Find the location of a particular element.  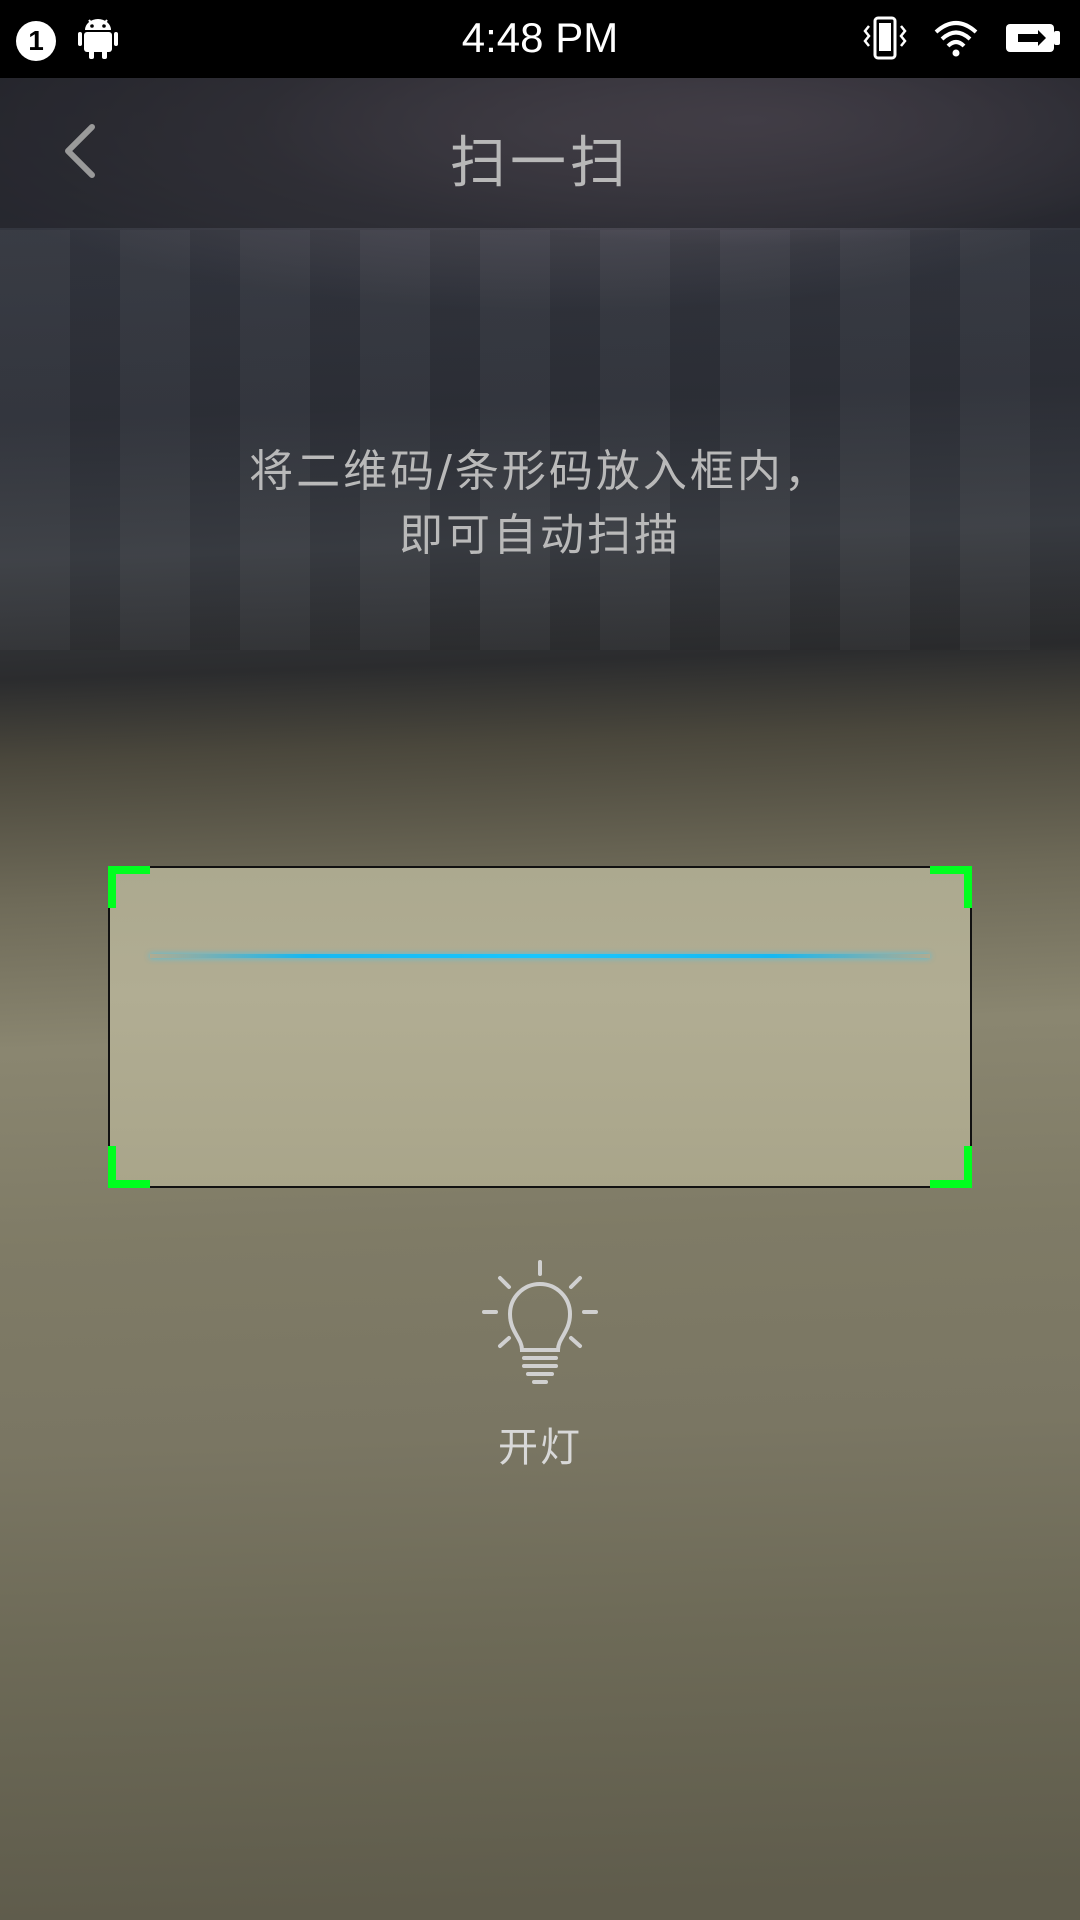

toolbar: 扫一扫 is located at coordinates (540, 153).